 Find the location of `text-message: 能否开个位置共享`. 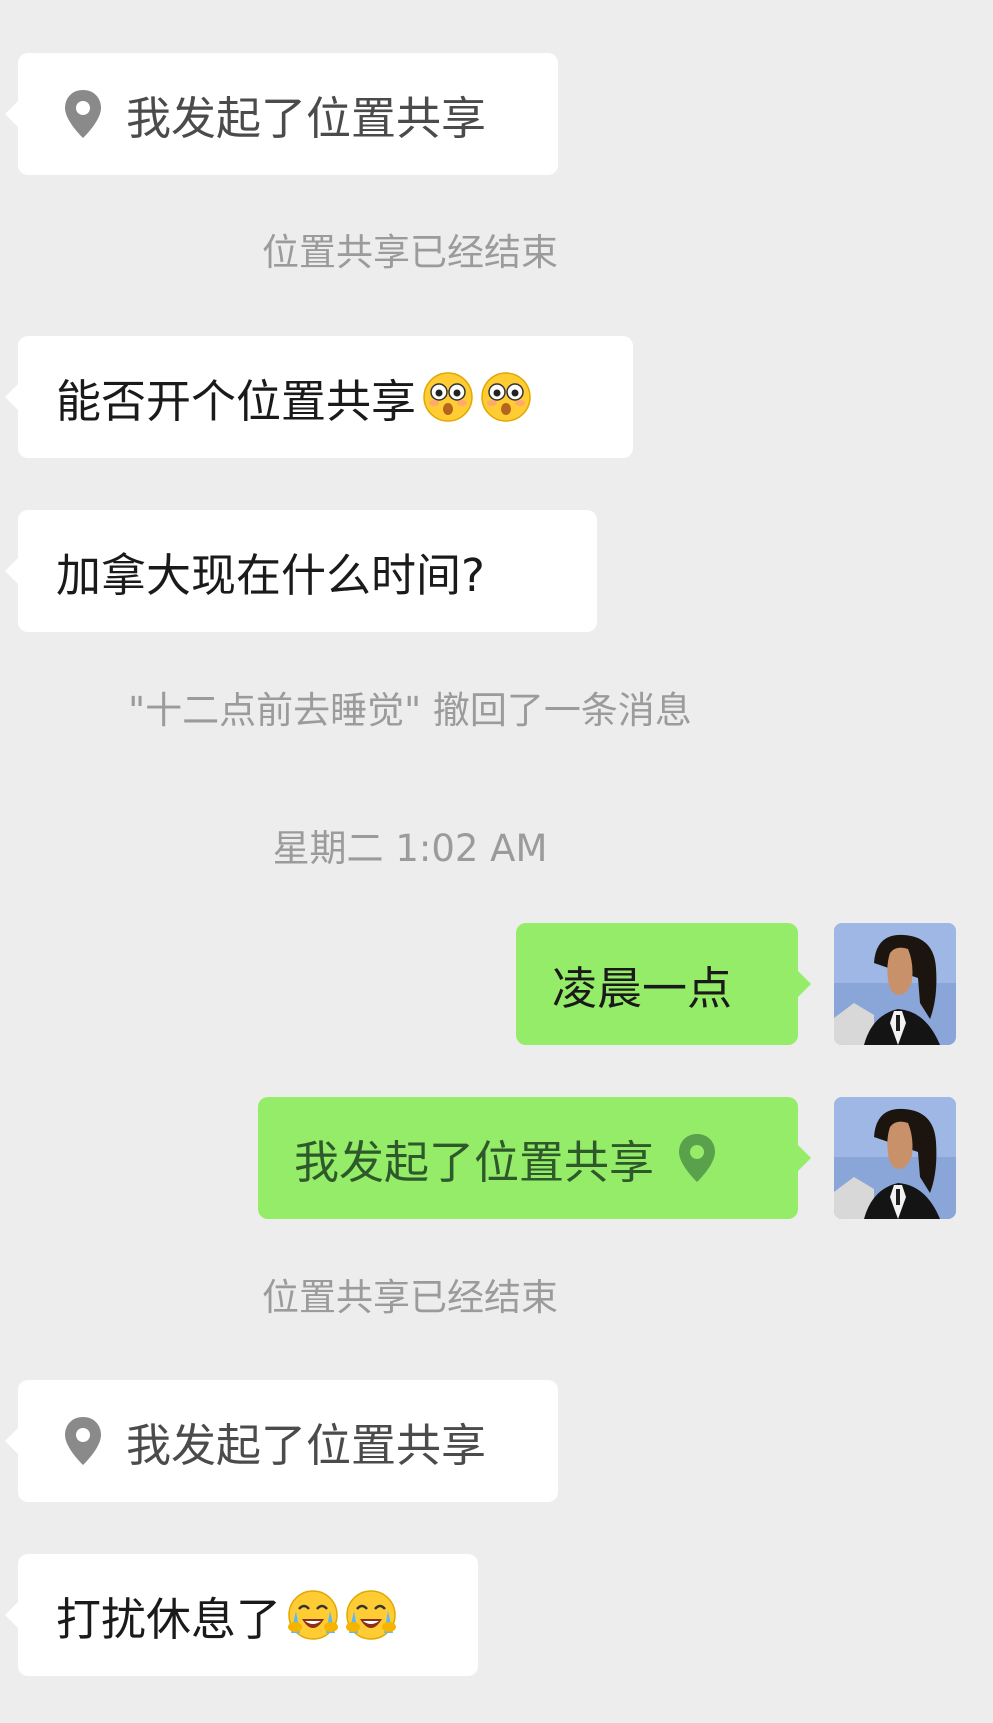

text-message: 能否开个位置共享 is located at coordinates (319, 397).